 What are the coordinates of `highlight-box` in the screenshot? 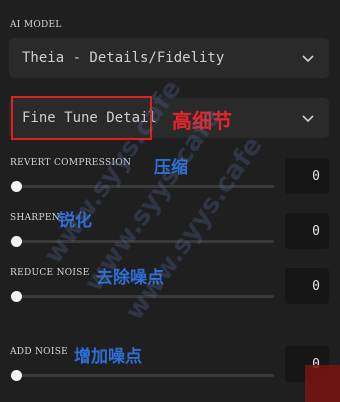 It's located at (81, 118).